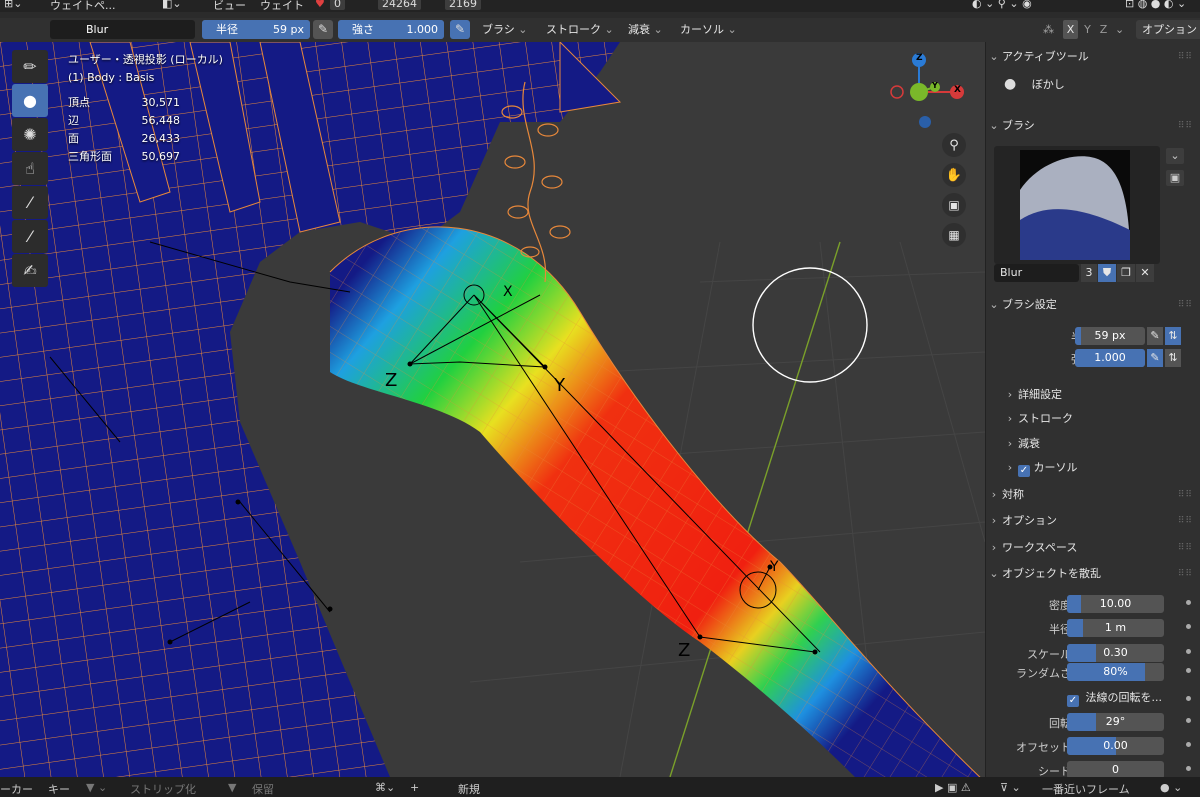 This screenshot has width=1200, height=797. I want to click on editor-type-icon: ⊞⌄, so click(13, 5).